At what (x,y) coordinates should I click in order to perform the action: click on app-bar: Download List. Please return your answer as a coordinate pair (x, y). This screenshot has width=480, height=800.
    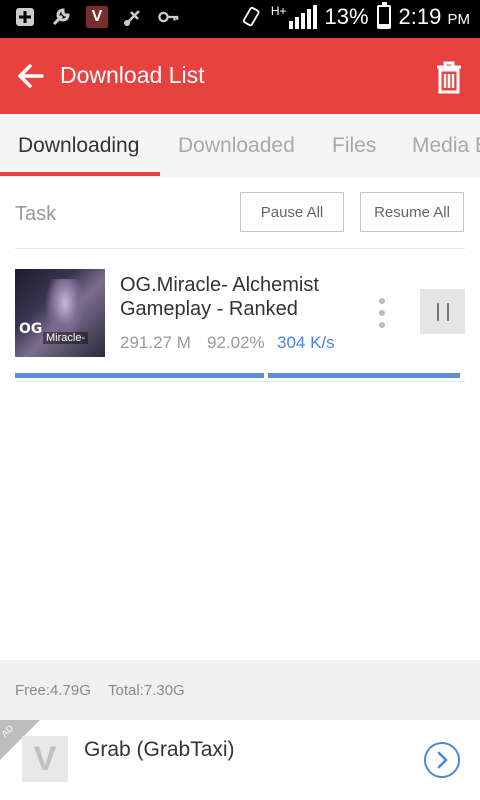
    Looking at the image, I should click on (240, 76).